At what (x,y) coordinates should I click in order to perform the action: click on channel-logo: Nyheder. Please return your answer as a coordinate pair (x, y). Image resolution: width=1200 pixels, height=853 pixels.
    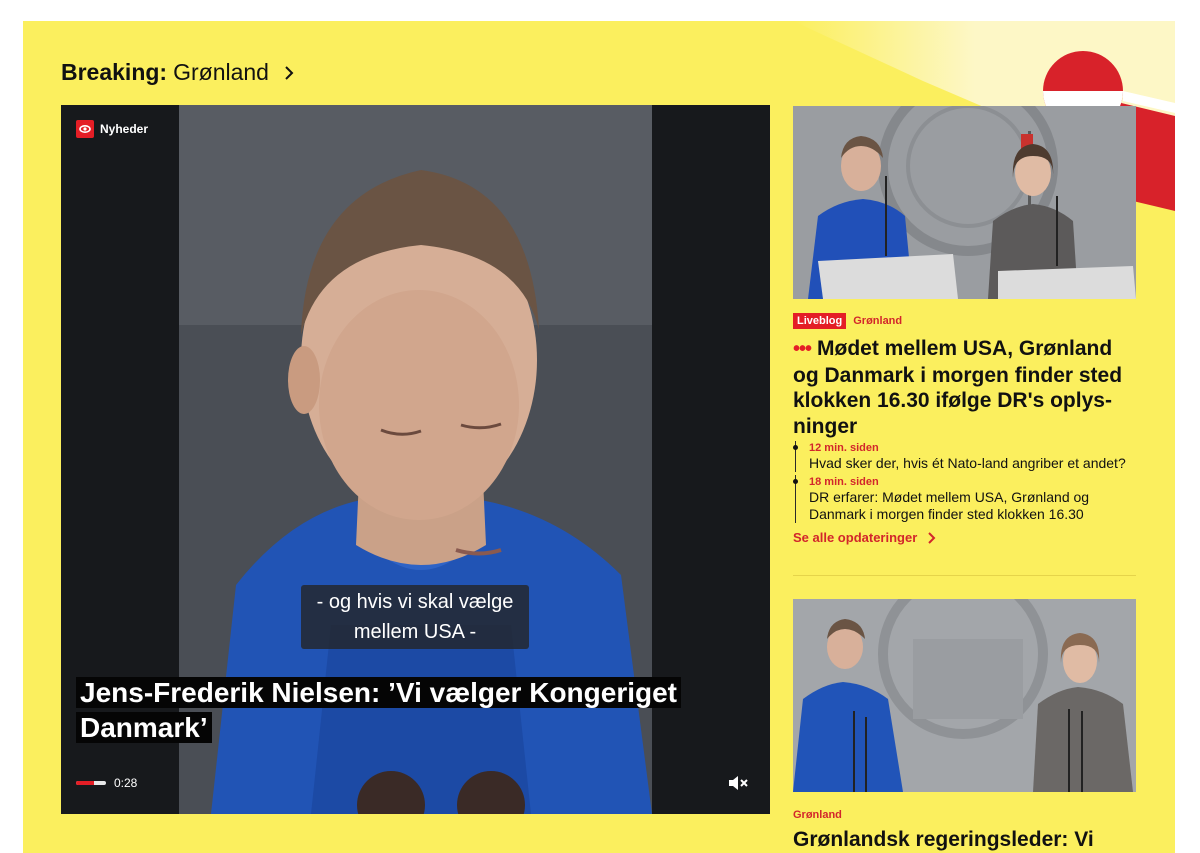
    Looking at the image, I should click on (112, 129).